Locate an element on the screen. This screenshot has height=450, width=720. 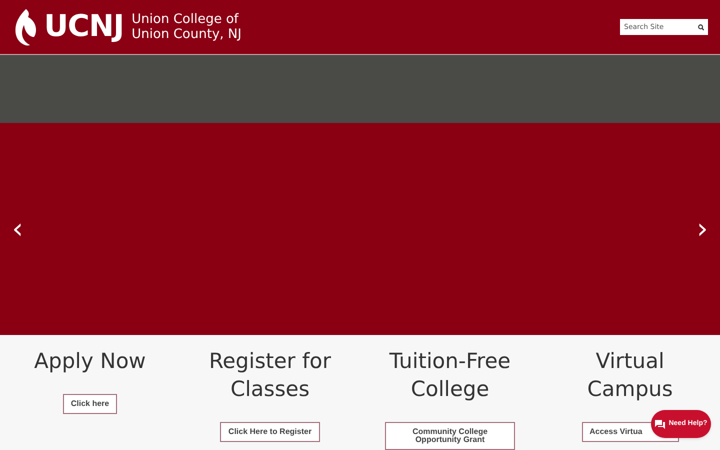
feature-button: Click here is located at coordinates (90, 404).